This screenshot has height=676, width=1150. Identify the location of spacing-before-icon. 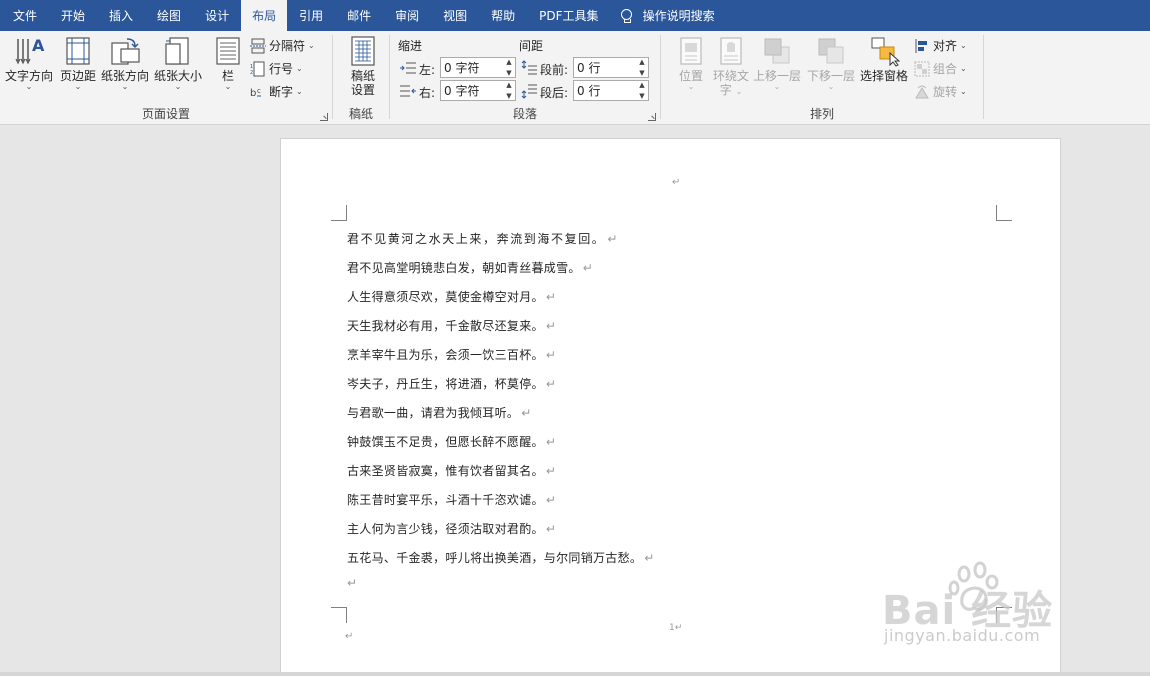
(529, 67).